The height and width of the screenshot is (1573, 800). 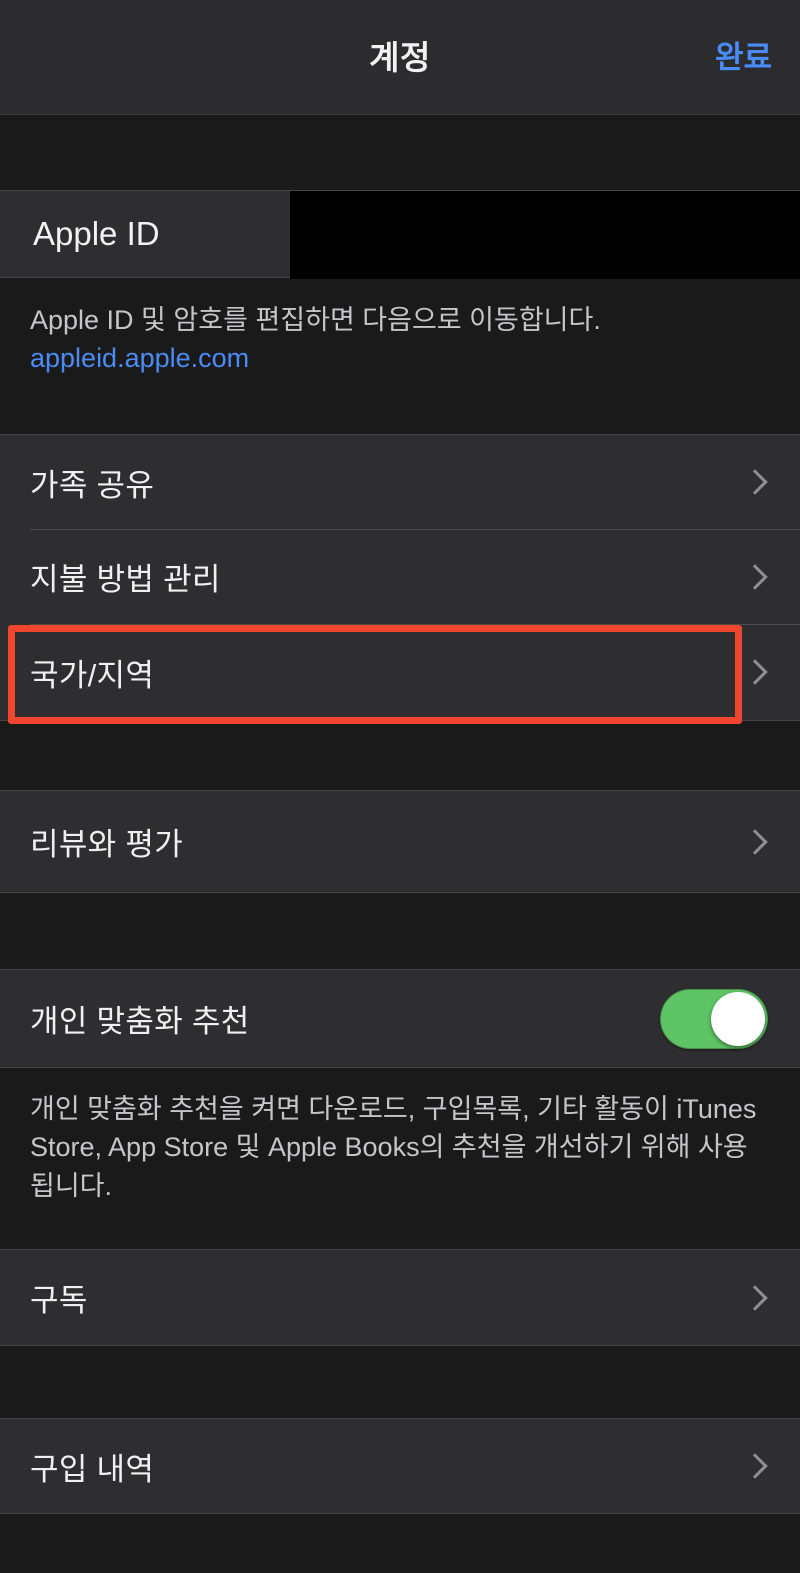 I want to click on subscriptions-group: 구독, so click(x=400, y=1297).